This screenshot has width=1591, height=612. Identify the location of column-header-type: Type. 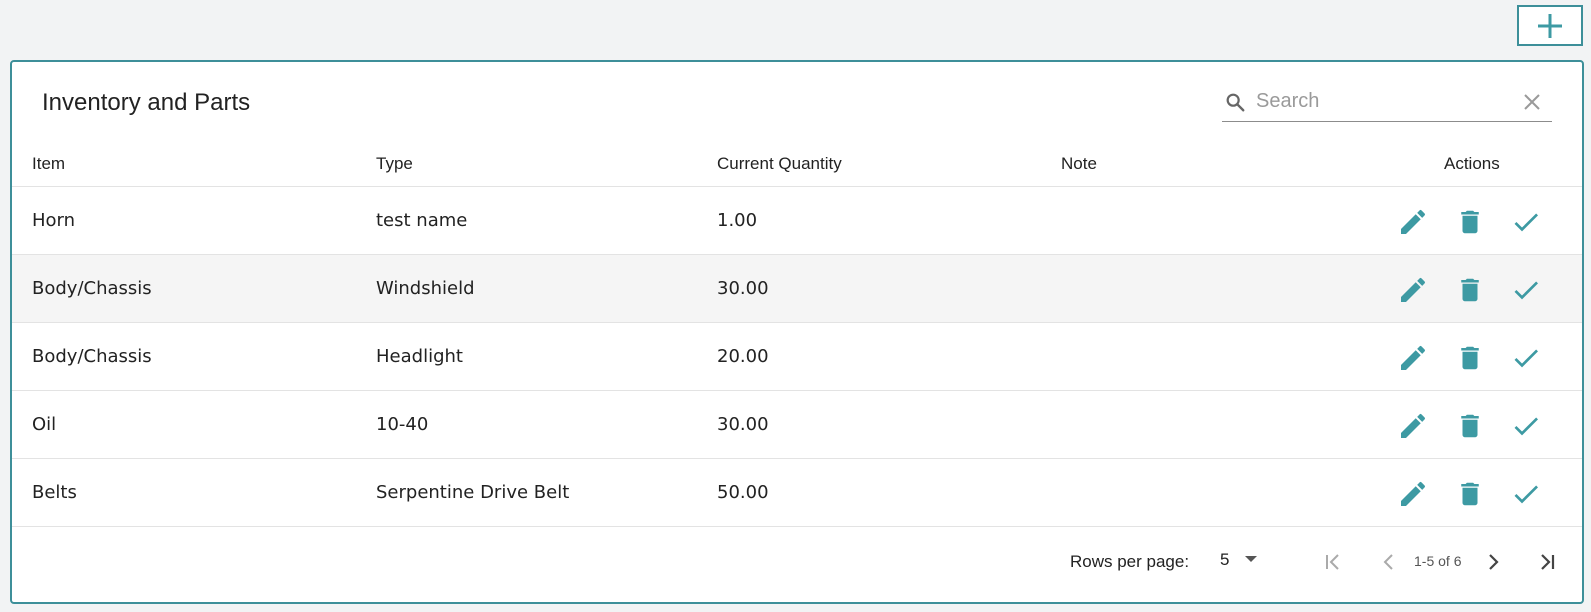
(394, 164).